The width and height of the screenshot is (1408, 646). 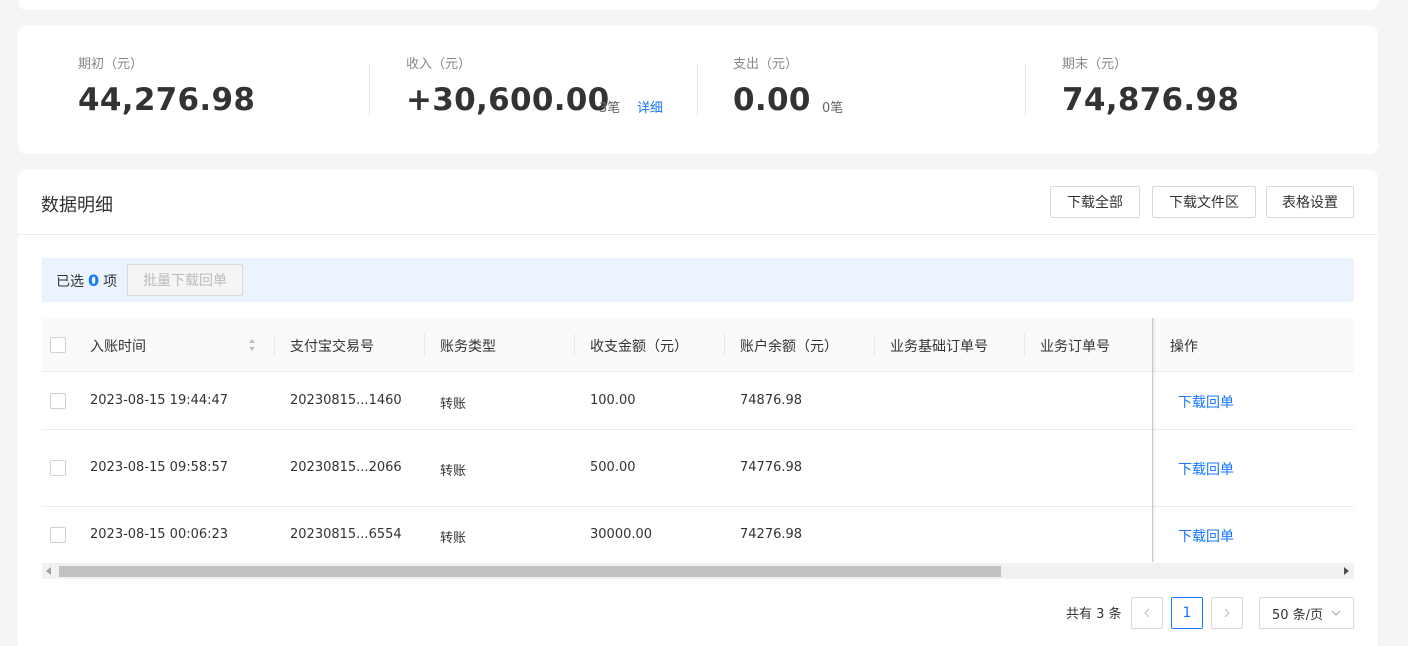 I want to click on table-settings-button: 表格设置, so click(x=1310, y=202).